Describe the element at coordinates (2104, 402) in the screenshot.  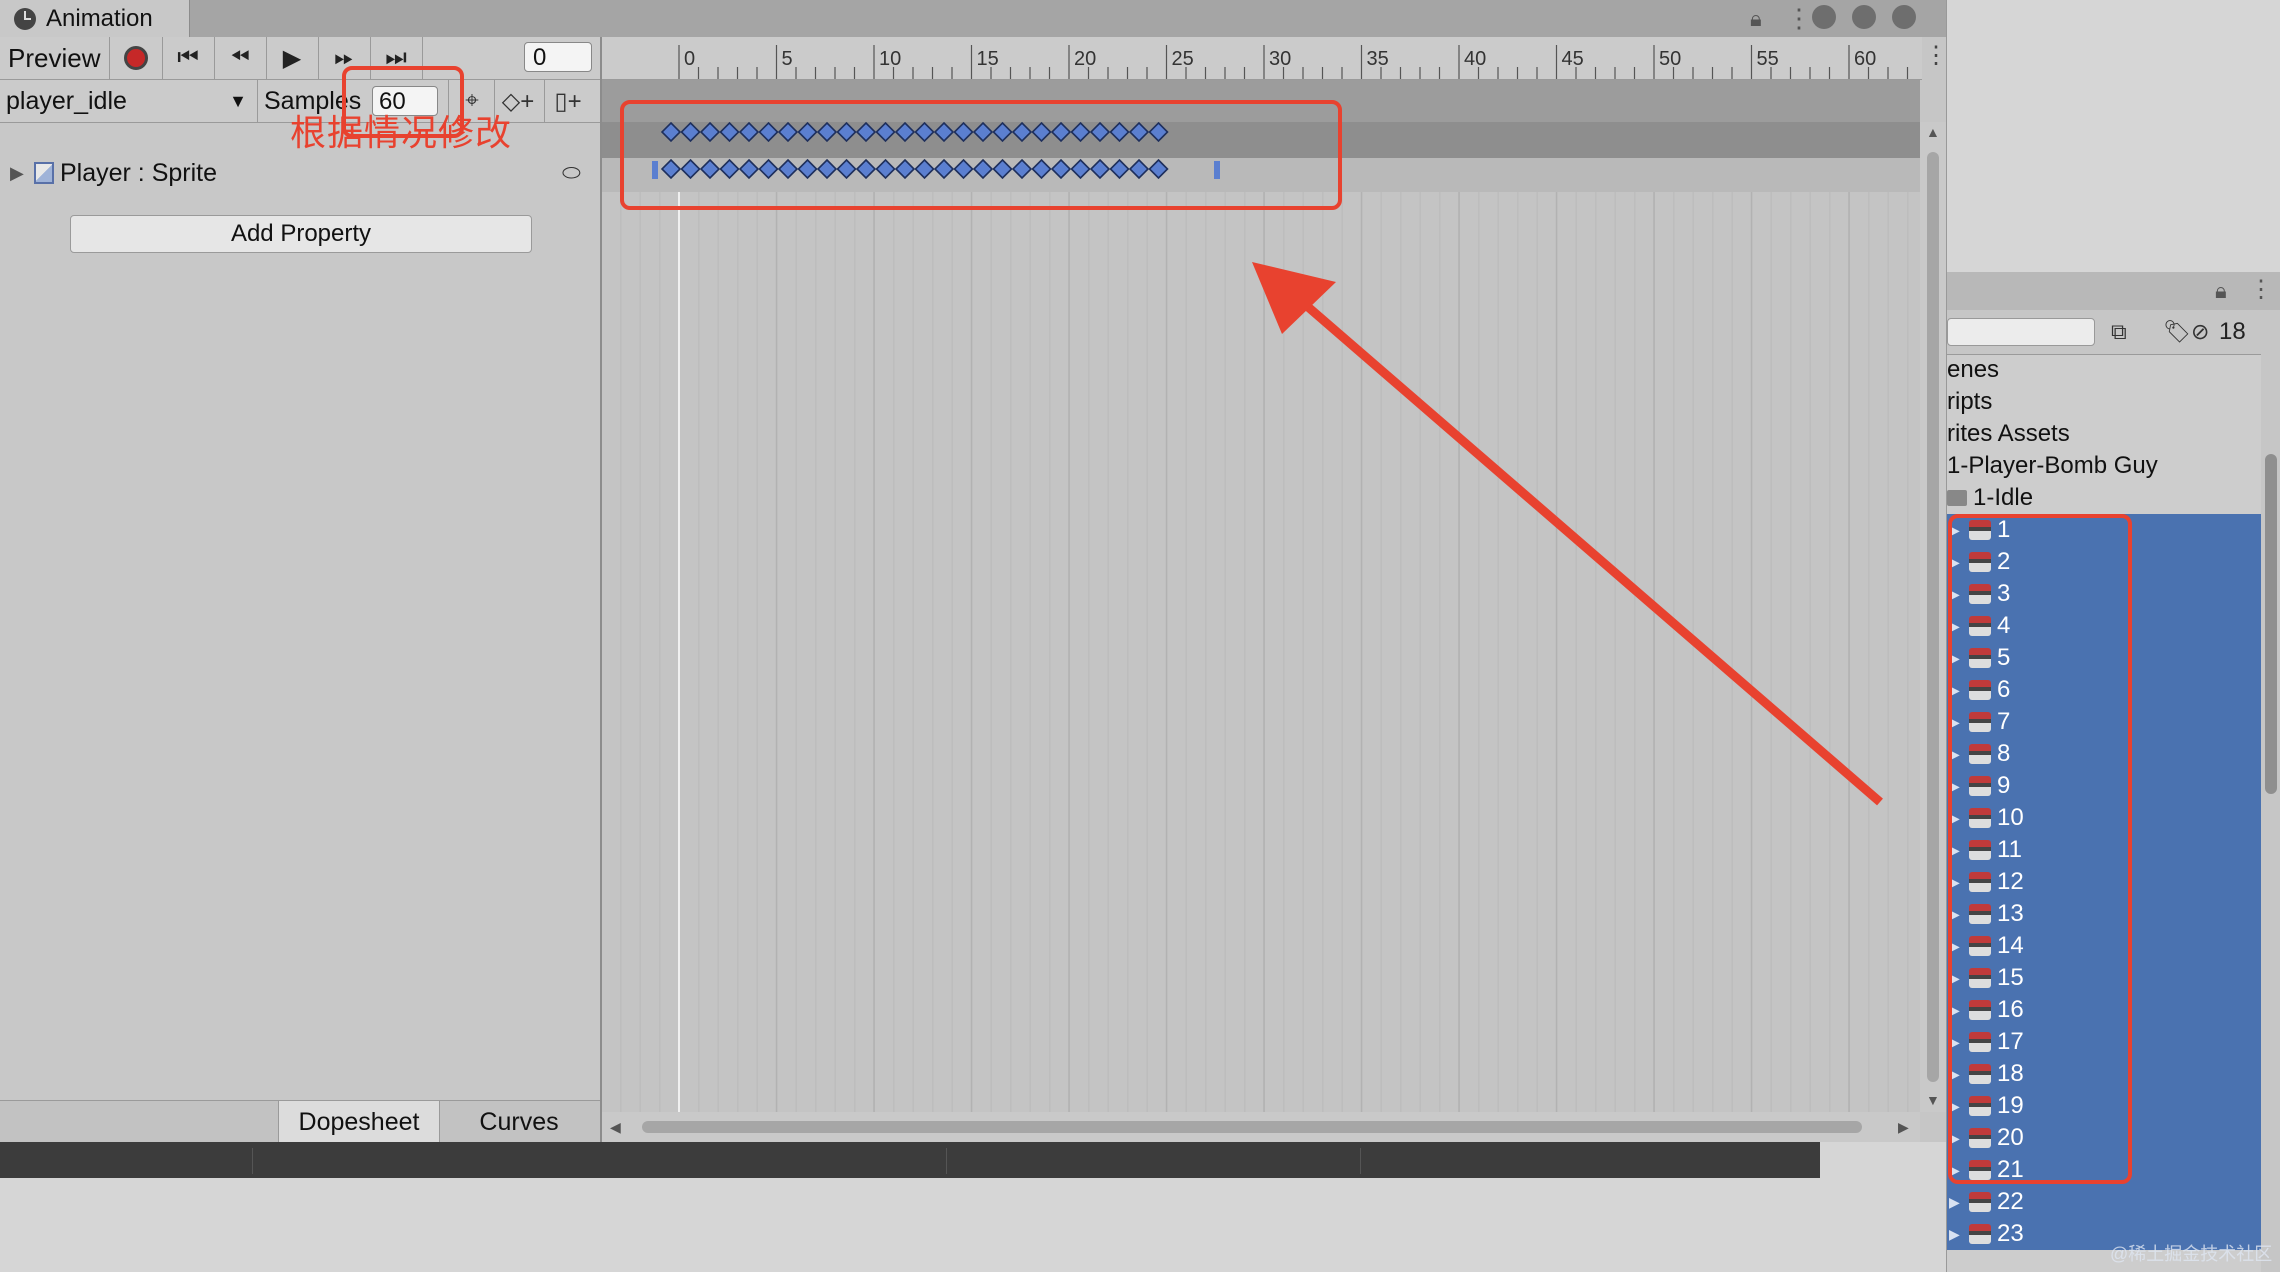
I see `folder-item: ripts` at that location.